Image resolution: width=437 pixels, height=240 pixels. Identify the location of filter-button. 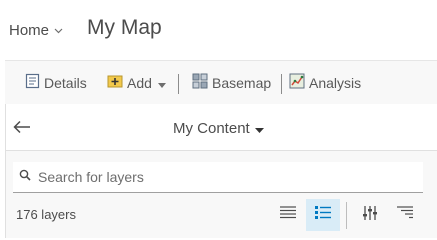
(370, 215).